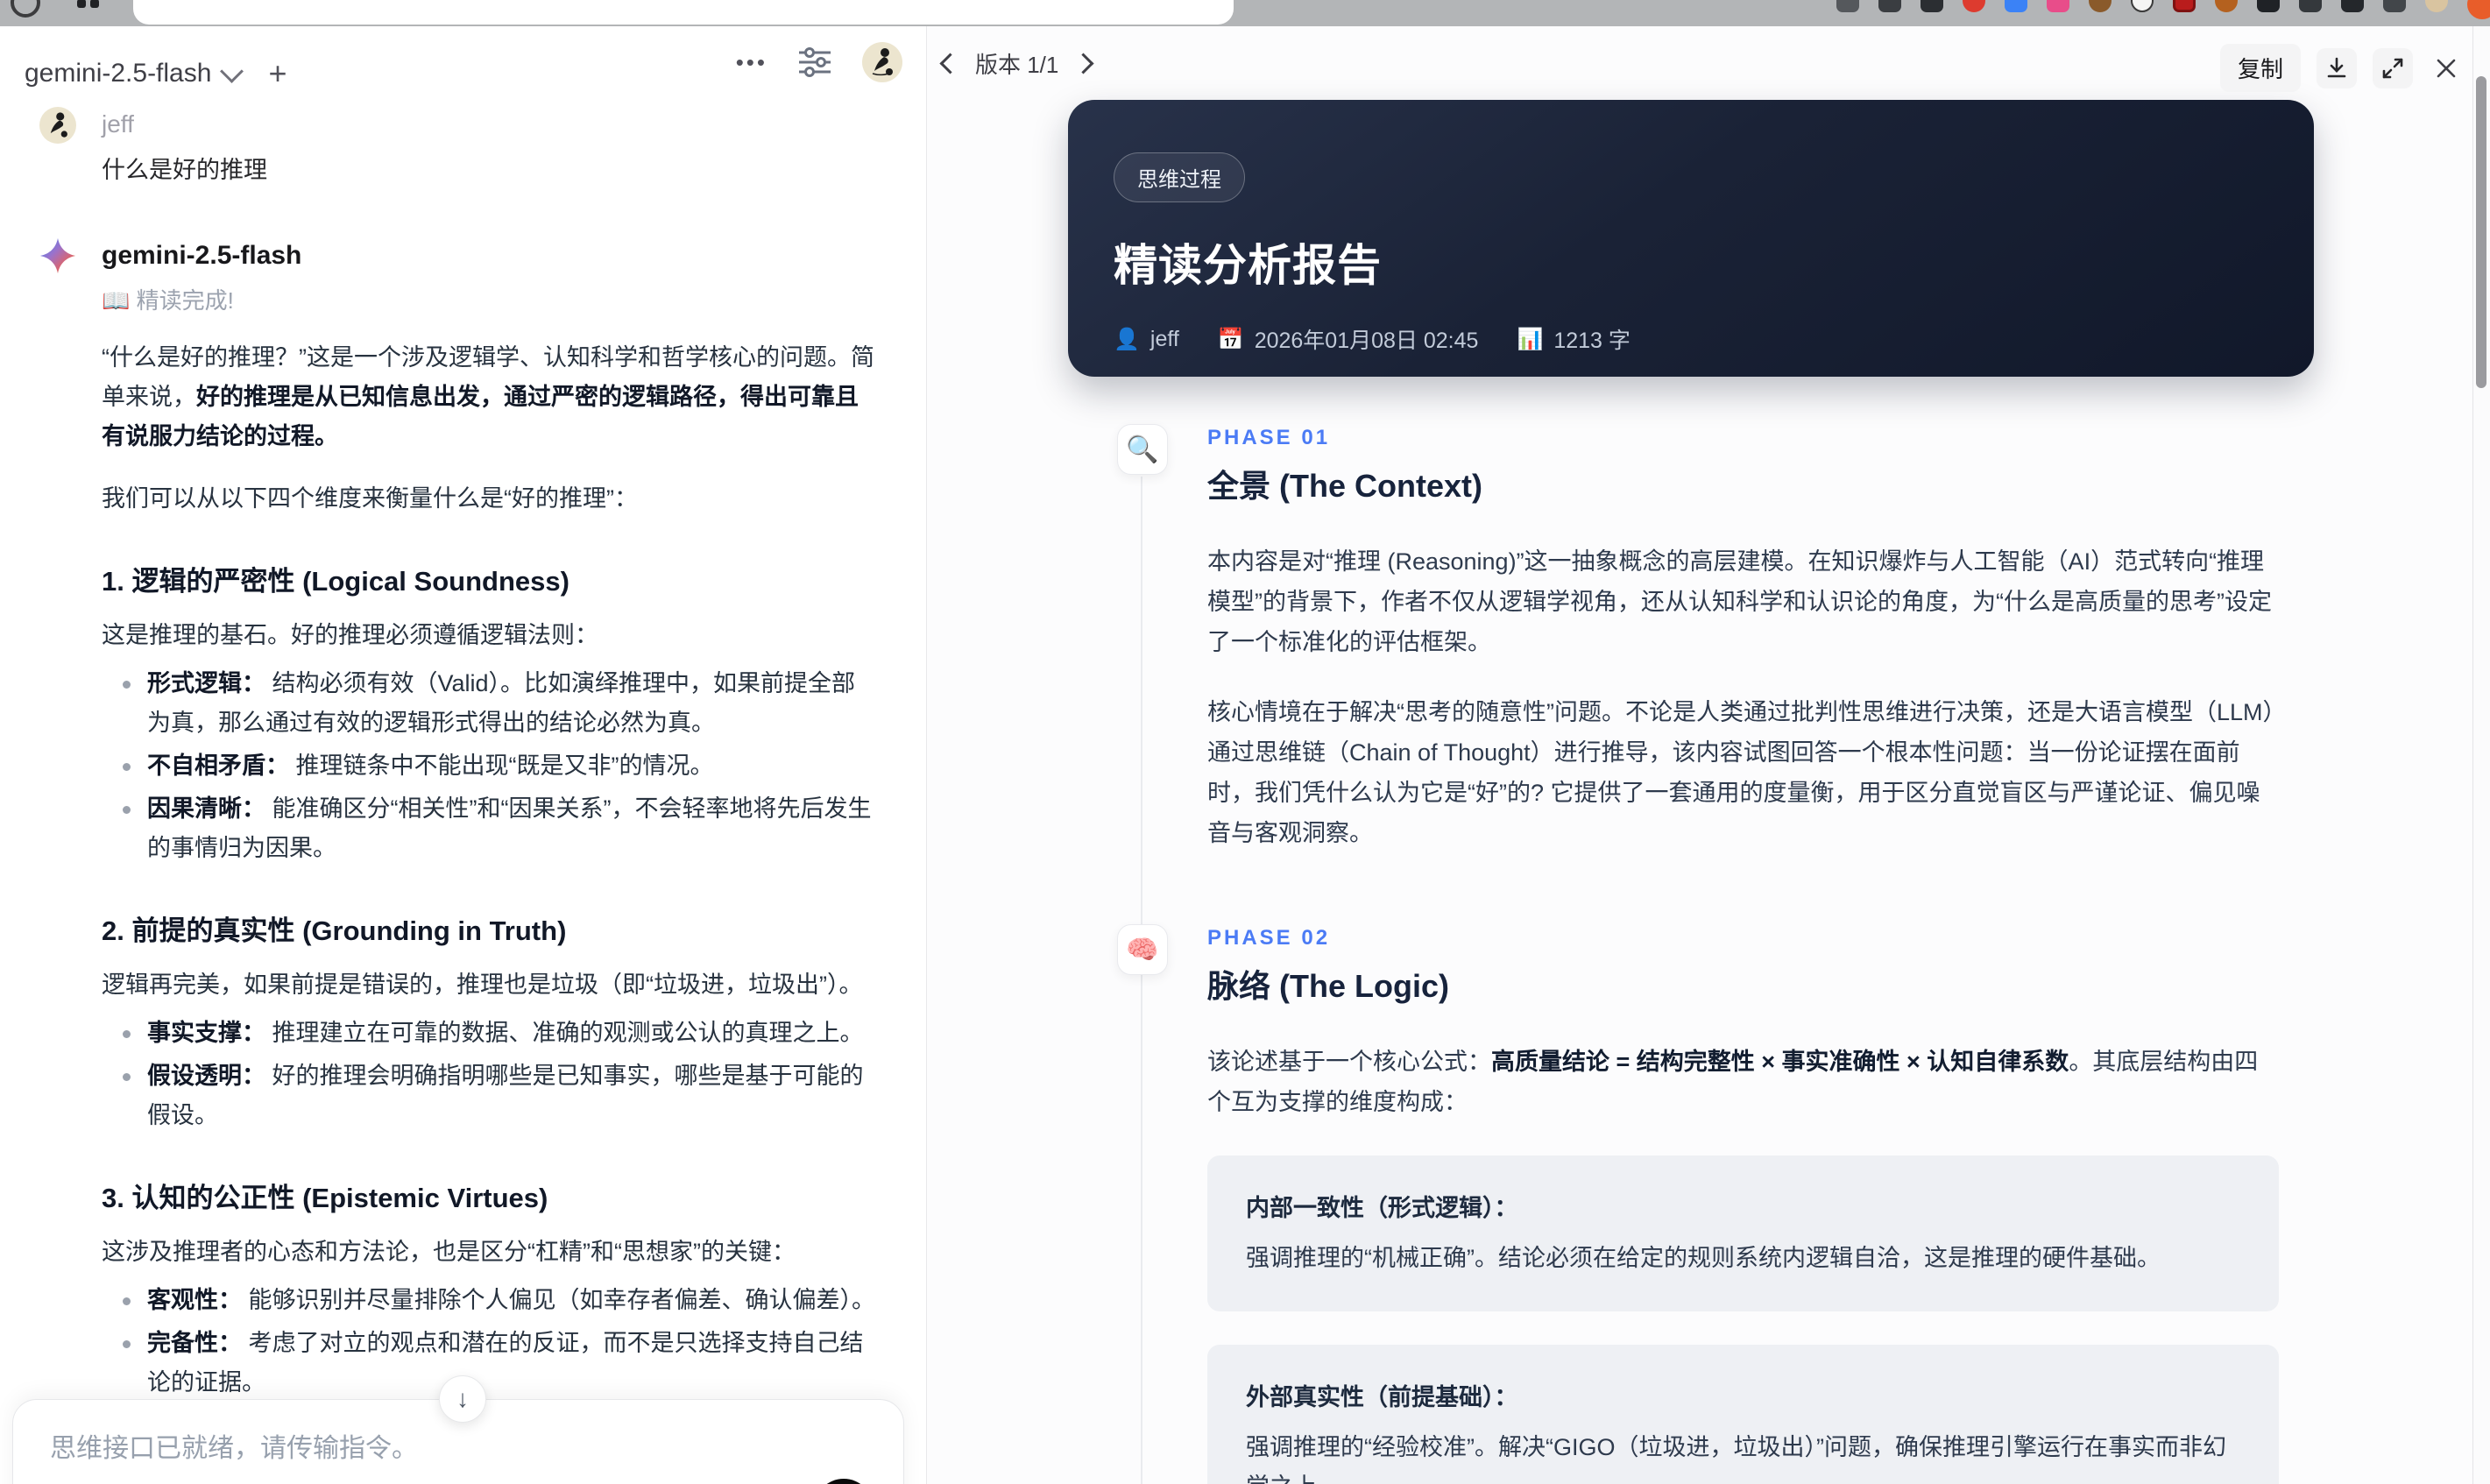 This screenshot has height=1484, width=2490. Describe the element at coordinates (1382, 1397) in the screenshot. I see `card-title: 外部真实性（前提基础）：` at that location.